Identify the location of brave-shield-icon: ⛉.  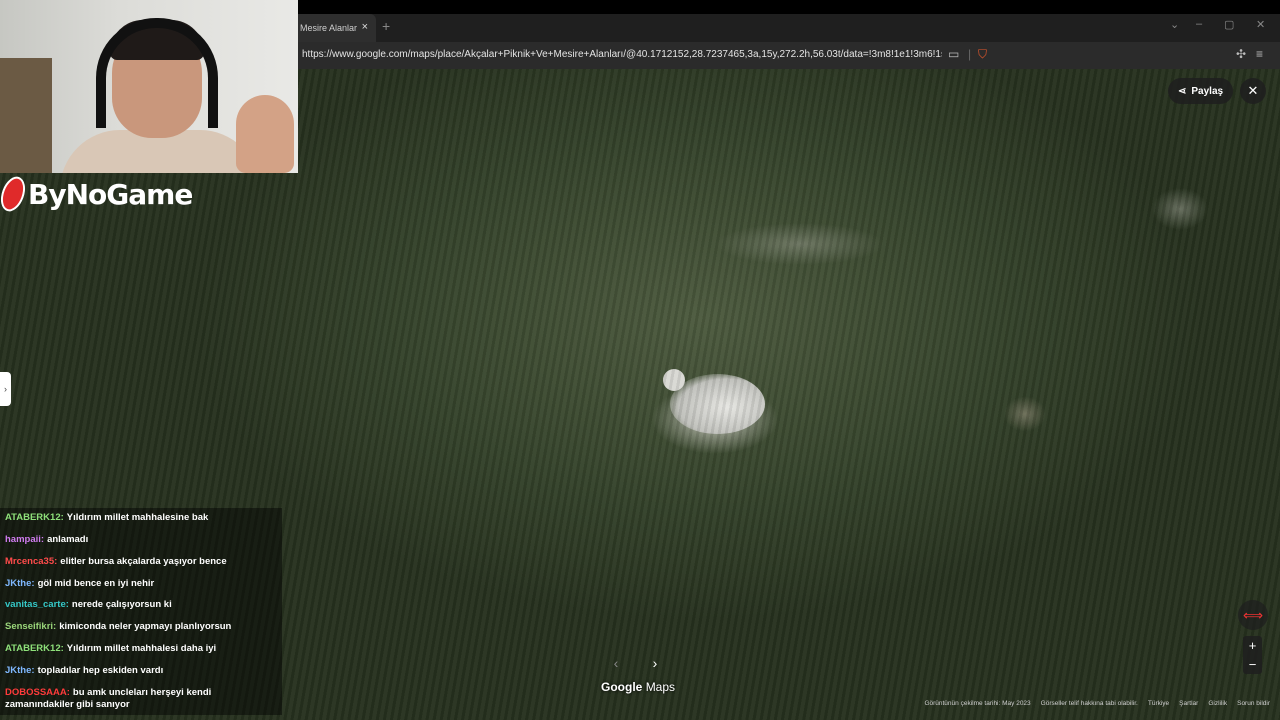
(982, 54).